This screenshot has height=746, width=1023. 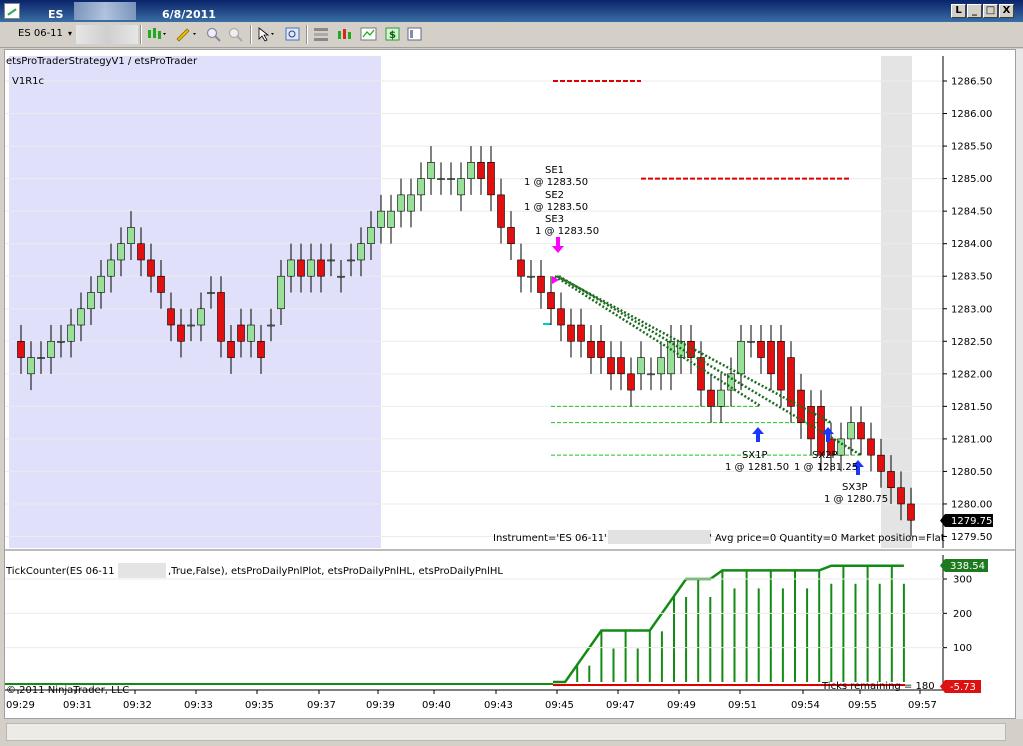 What do you see at coordinates (556, 207) in the screenshot?
I see `entry-detail-se2: 1 @ 1283.50` at bounding box center [556, 207].